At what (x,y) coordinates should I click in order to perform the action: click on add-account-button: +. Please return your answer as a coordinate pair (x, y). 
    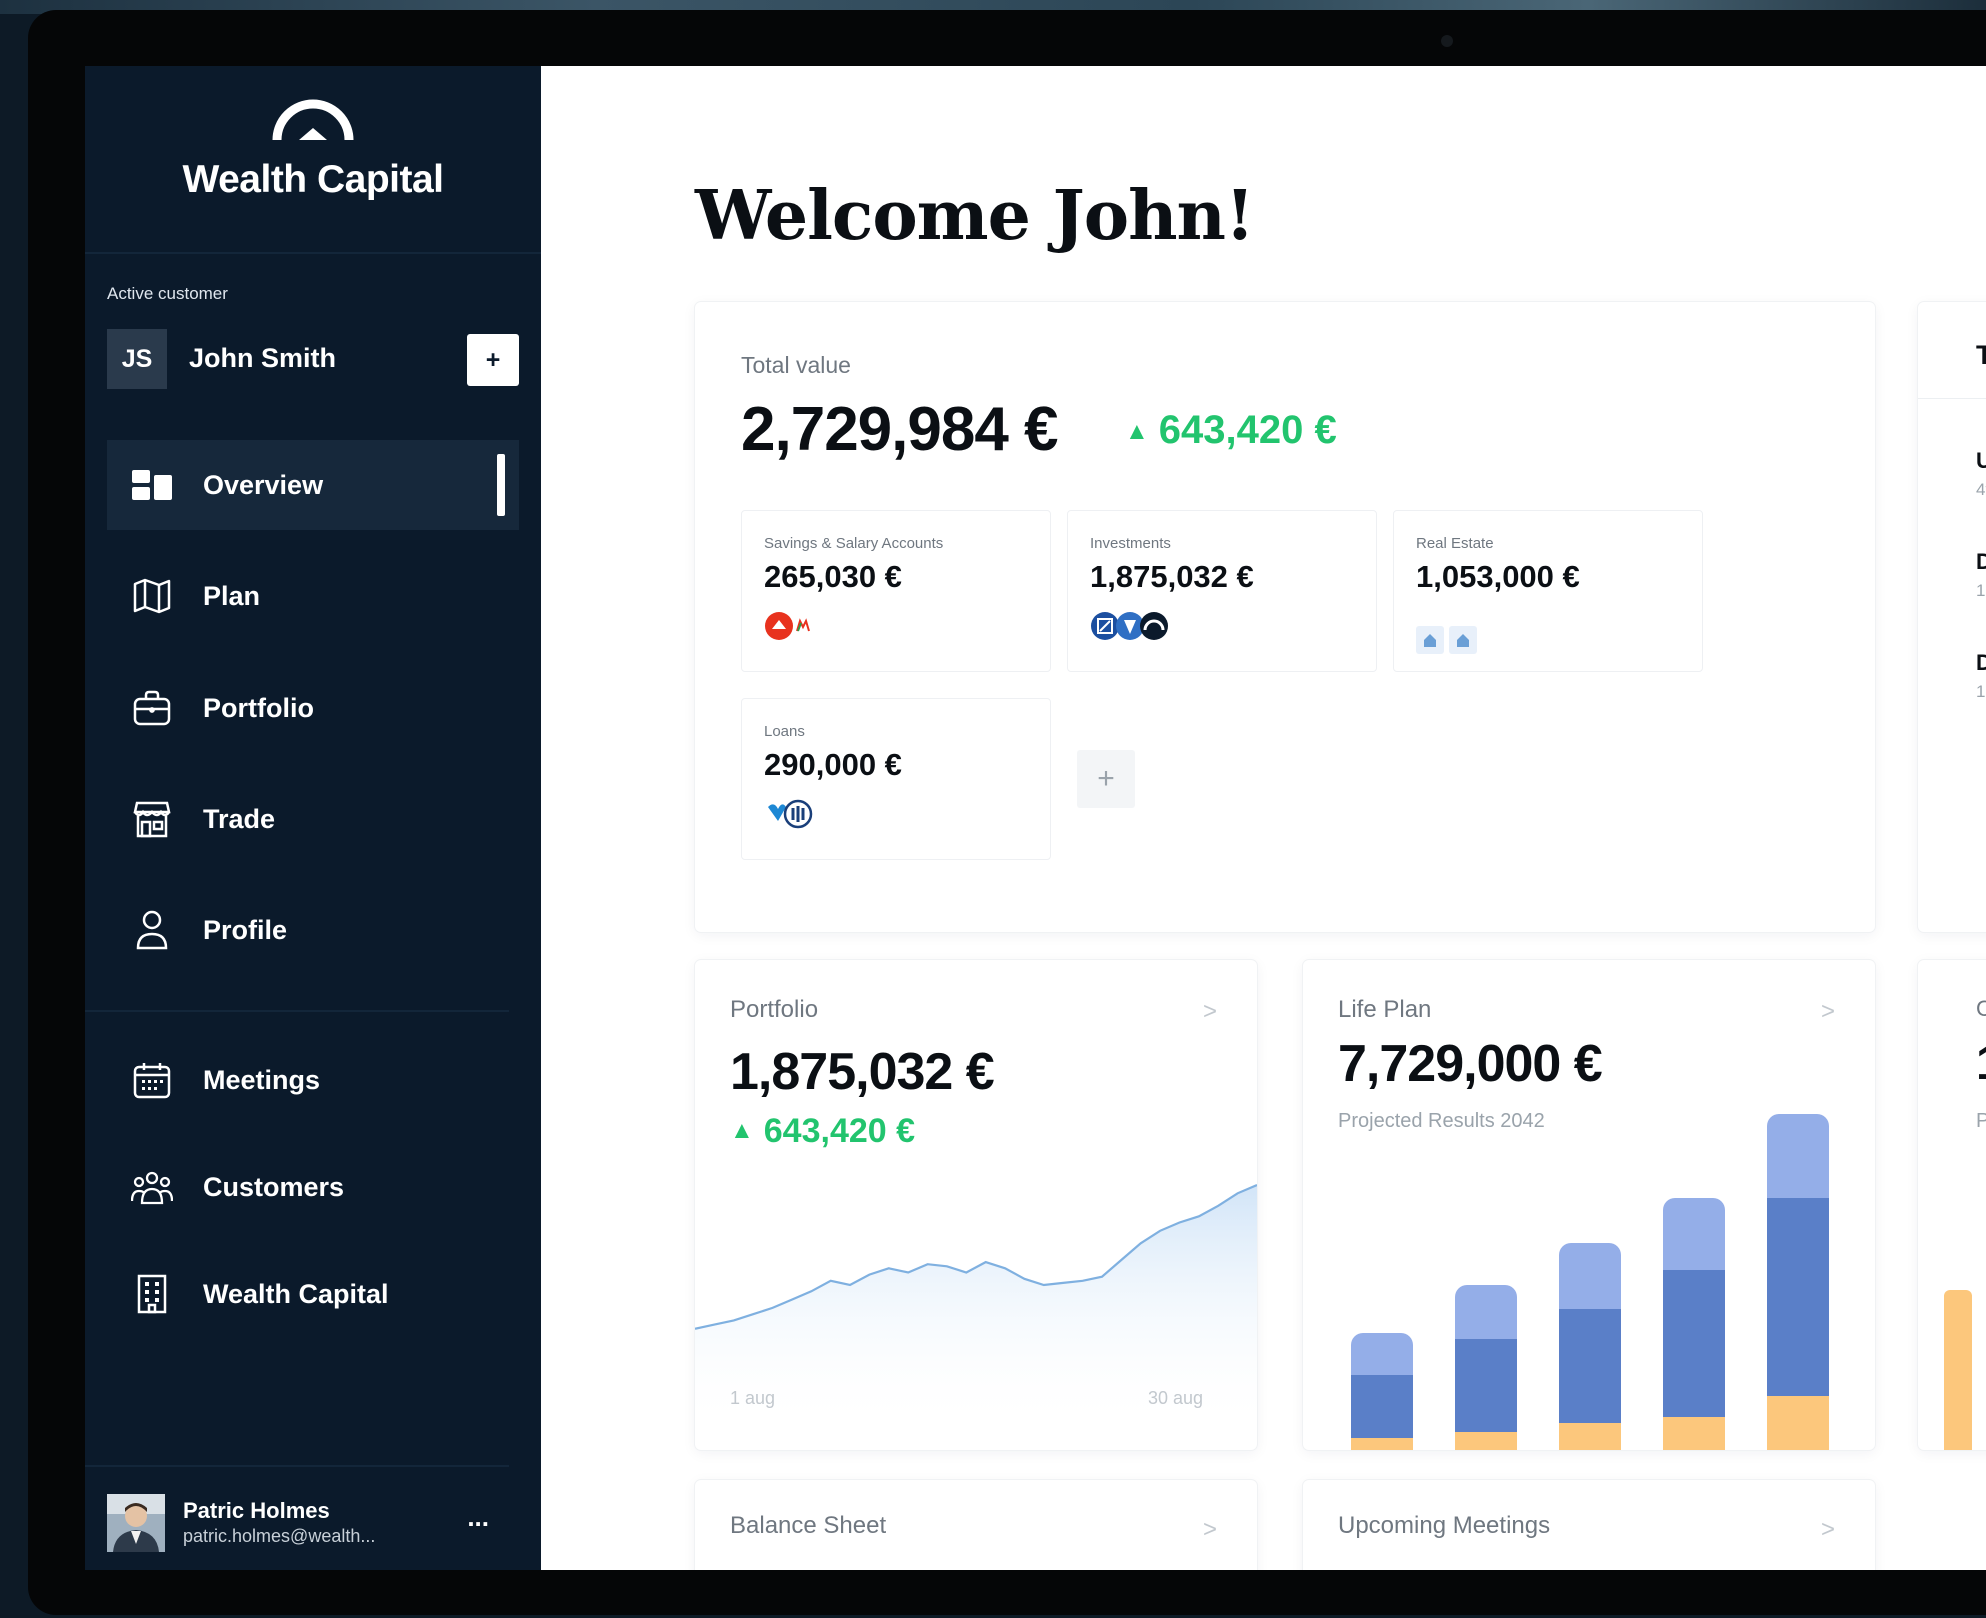
    Looking at the image, I should click on (1106, 779).